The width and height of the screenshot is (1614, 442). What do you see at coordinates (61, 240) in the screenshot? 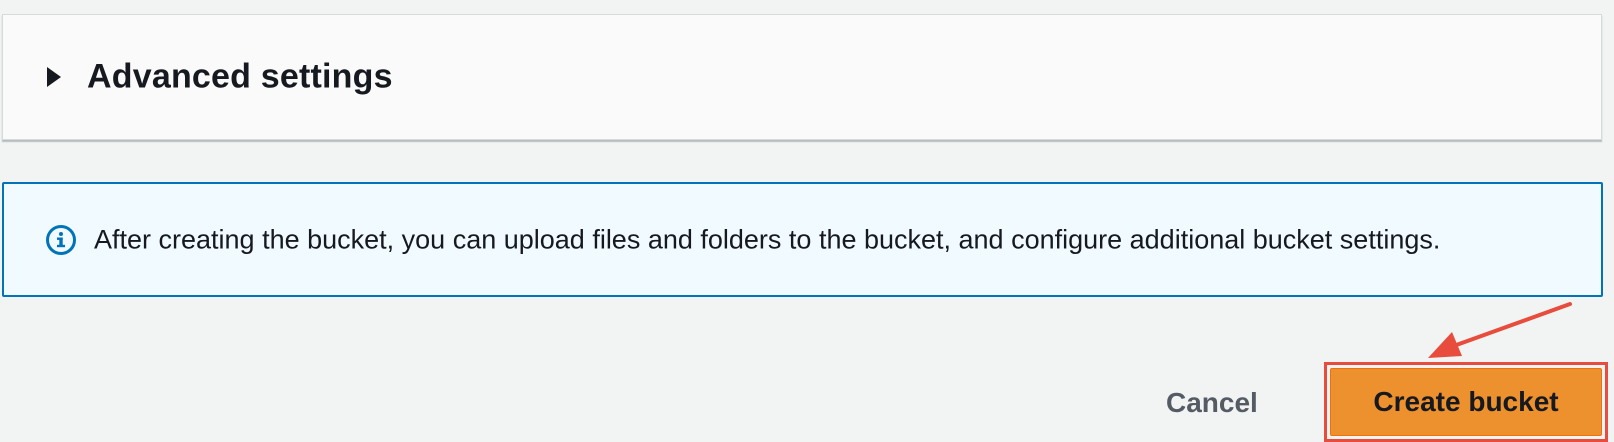
I see `info-icon` at bounding box center [61, 240].